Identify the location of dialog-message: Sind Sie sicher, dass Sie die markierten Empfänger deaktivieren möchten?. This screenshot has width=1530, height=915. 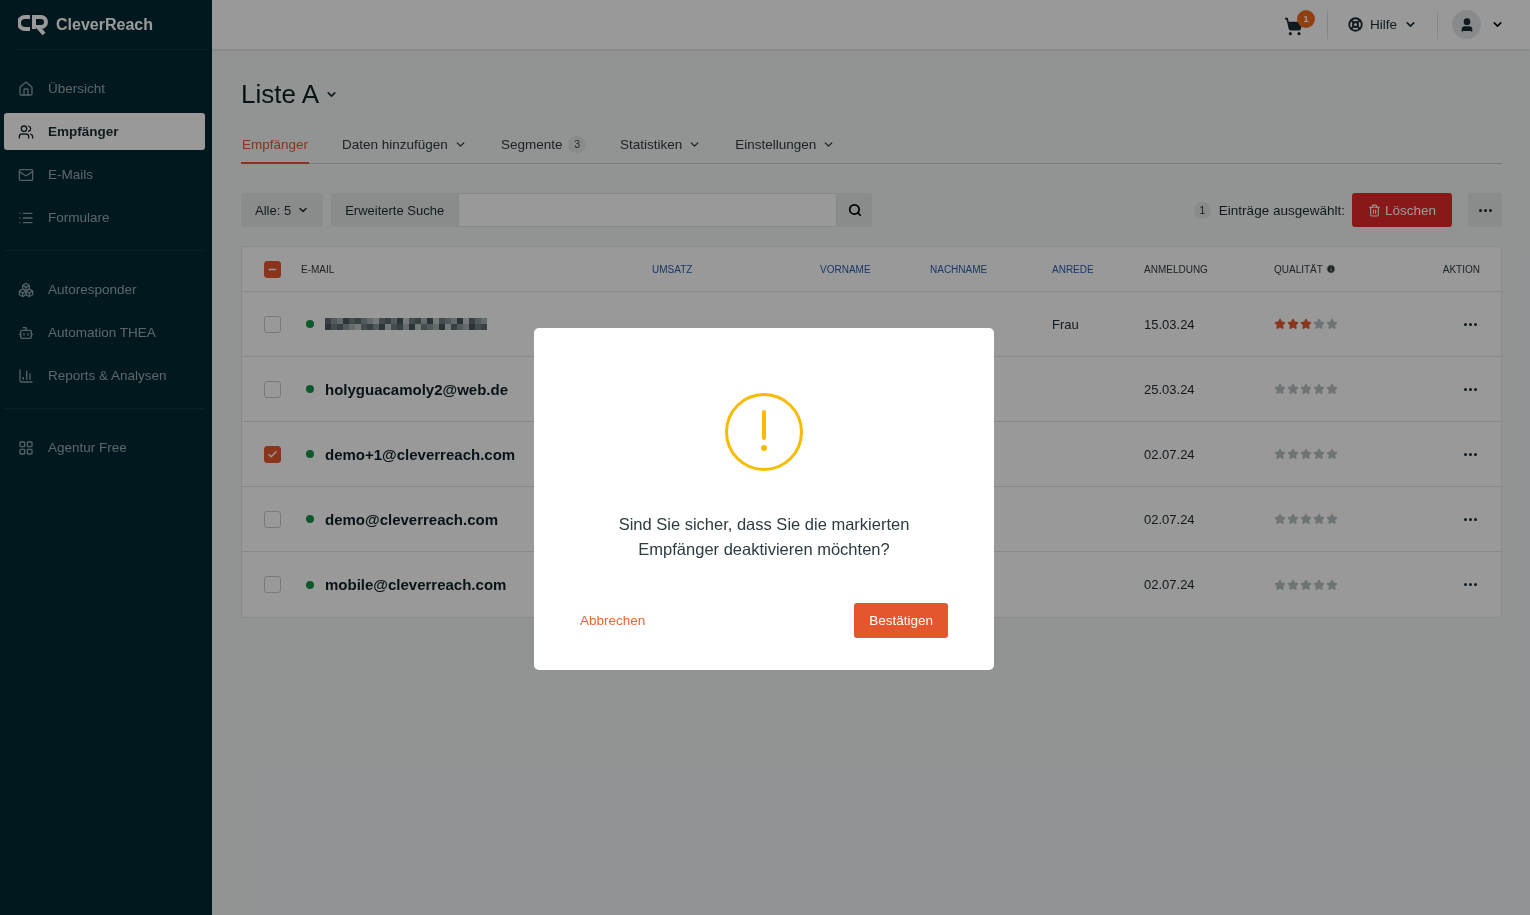
(764, 537).